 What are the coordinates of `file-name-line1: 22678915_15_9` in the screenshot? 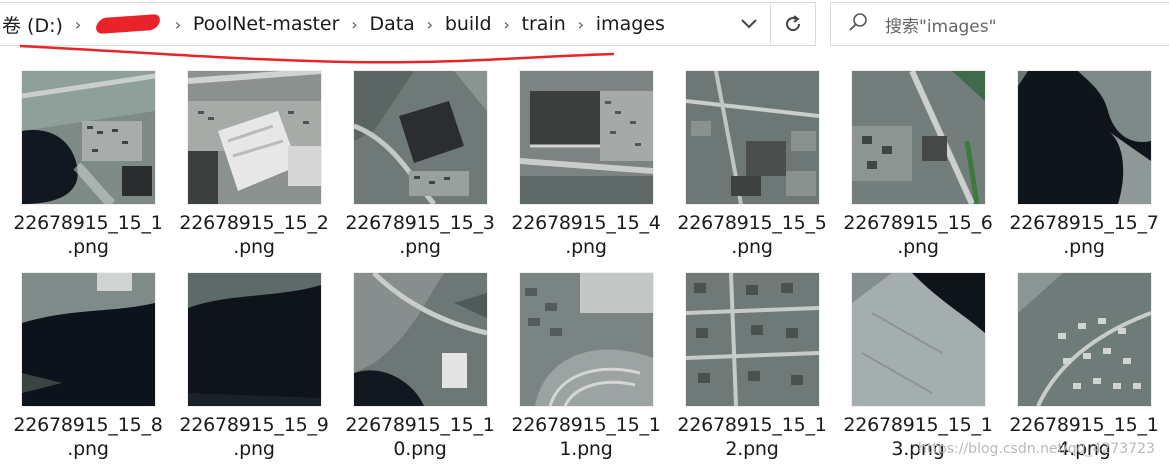 It's located at (254, 425).